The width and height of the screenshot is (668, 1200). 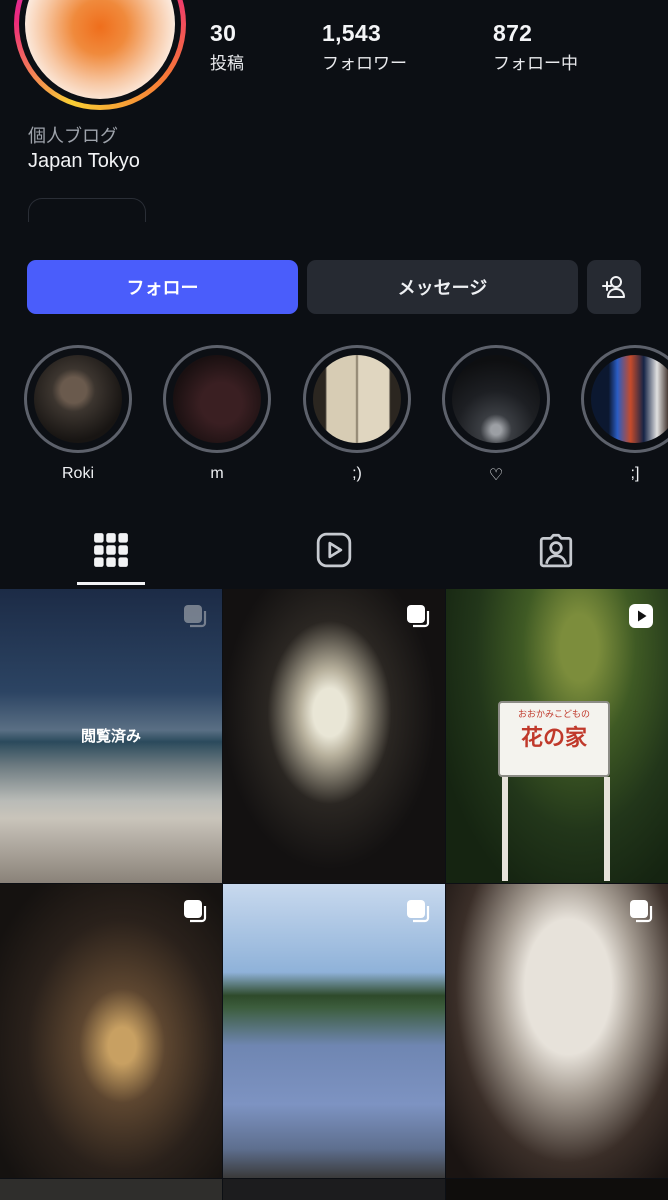 I want to click on highlight-item: ;], so click(x=624, y=414).